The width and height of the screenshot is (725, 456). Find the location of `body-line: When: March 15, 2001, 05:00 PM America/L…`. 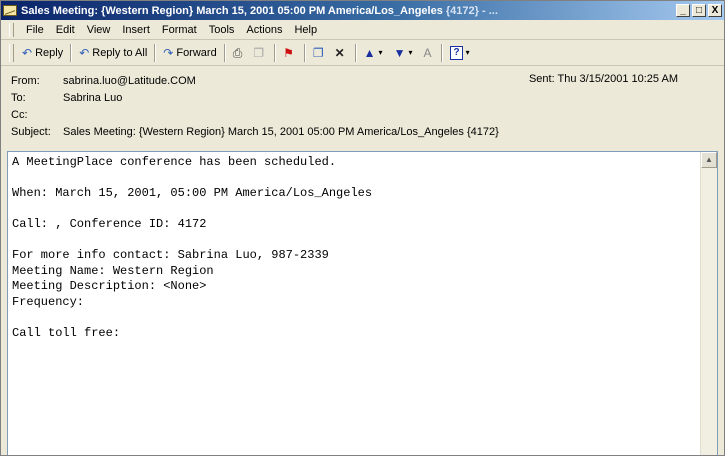

body-line: When: March 15, 2001, 05:00 PM America/L… is located at coordinates (192, 193).